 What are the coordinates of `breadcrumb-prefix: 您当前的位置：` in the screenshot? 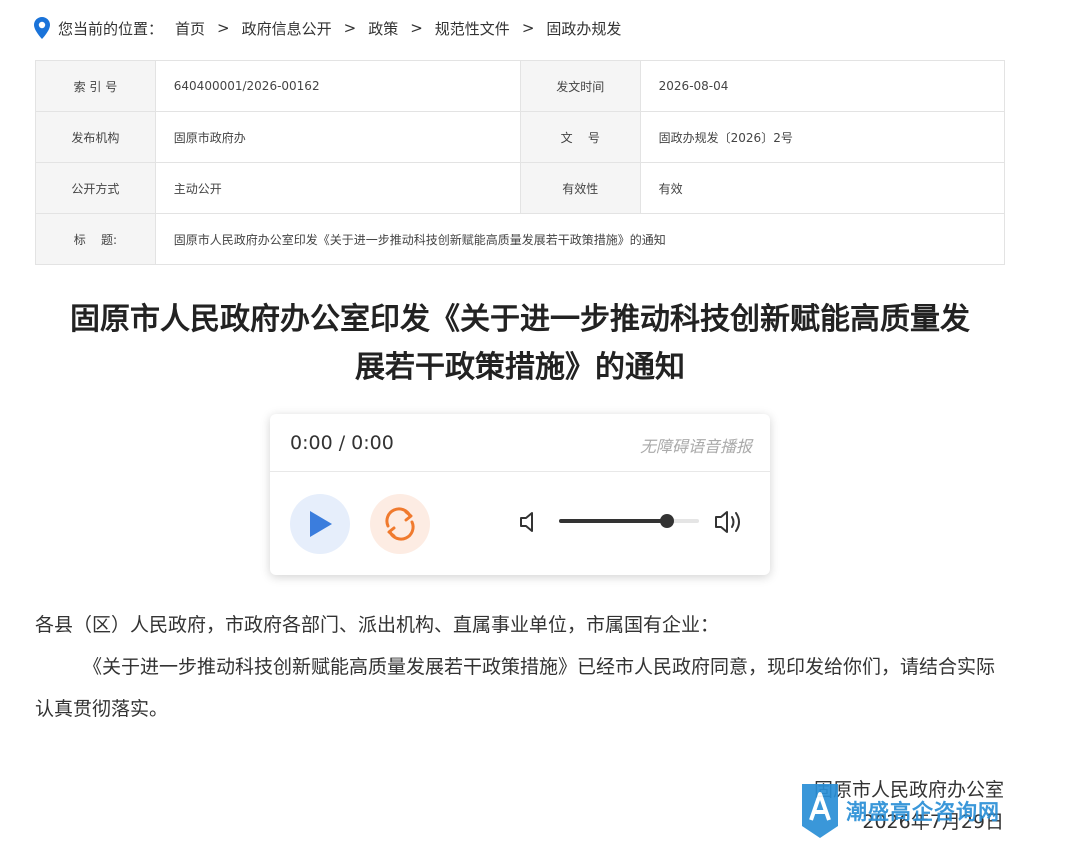 It's located at (111, 28).